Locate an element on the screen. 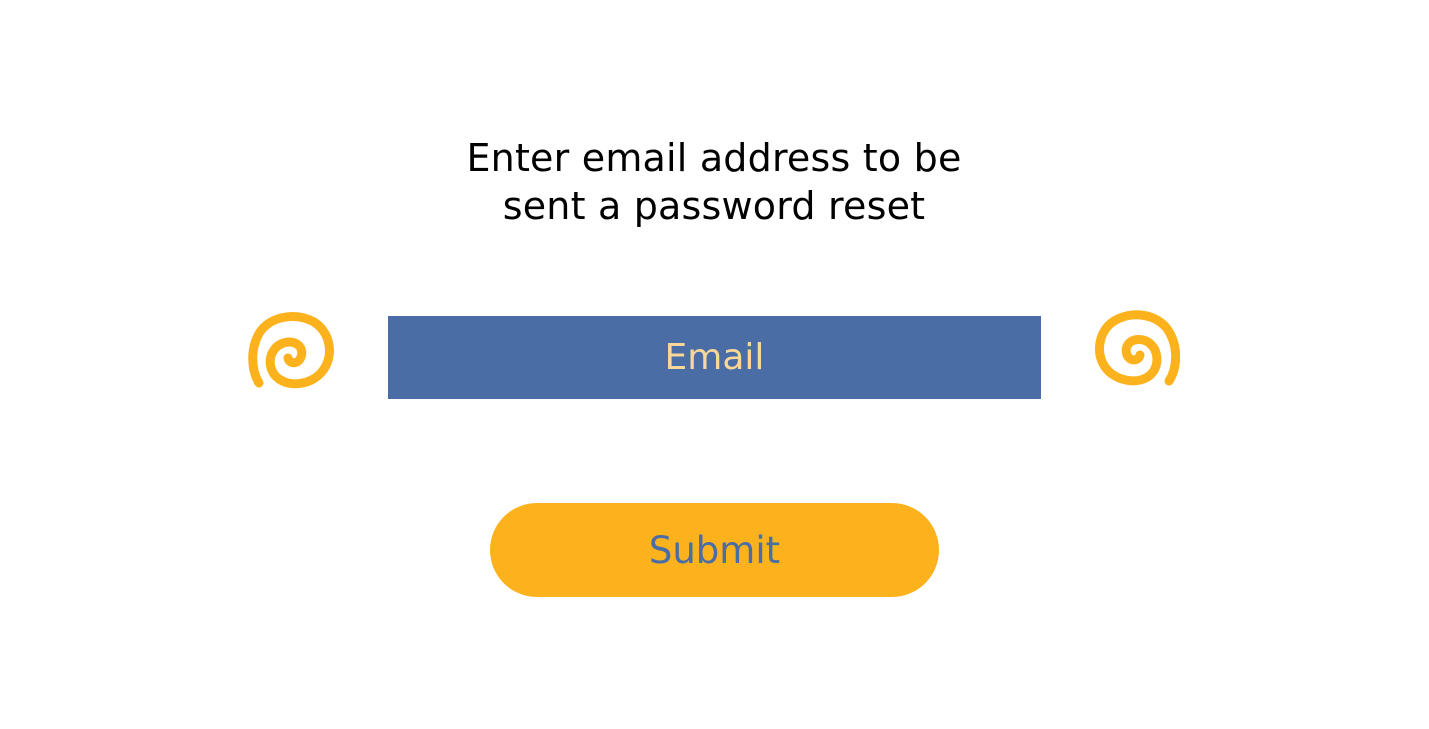  email-field is located at coordinates (714, 357).